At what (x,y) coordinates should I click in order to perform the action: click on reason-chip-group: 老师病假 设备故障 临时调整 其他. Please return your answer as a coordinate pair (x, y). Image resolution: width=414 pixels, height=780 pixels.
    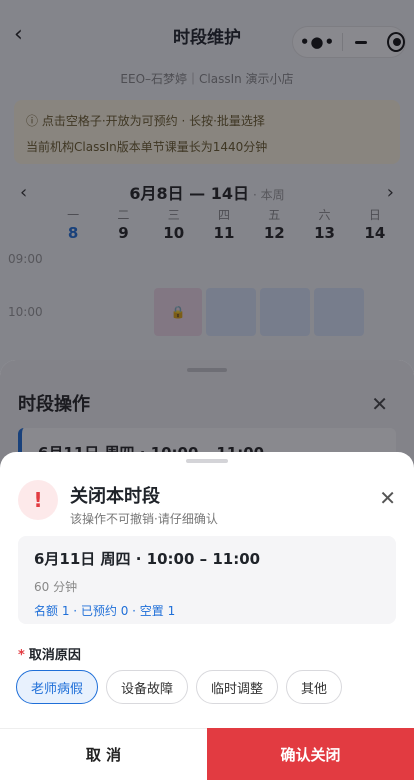
    Looking at the image, I should click on (179, 687).